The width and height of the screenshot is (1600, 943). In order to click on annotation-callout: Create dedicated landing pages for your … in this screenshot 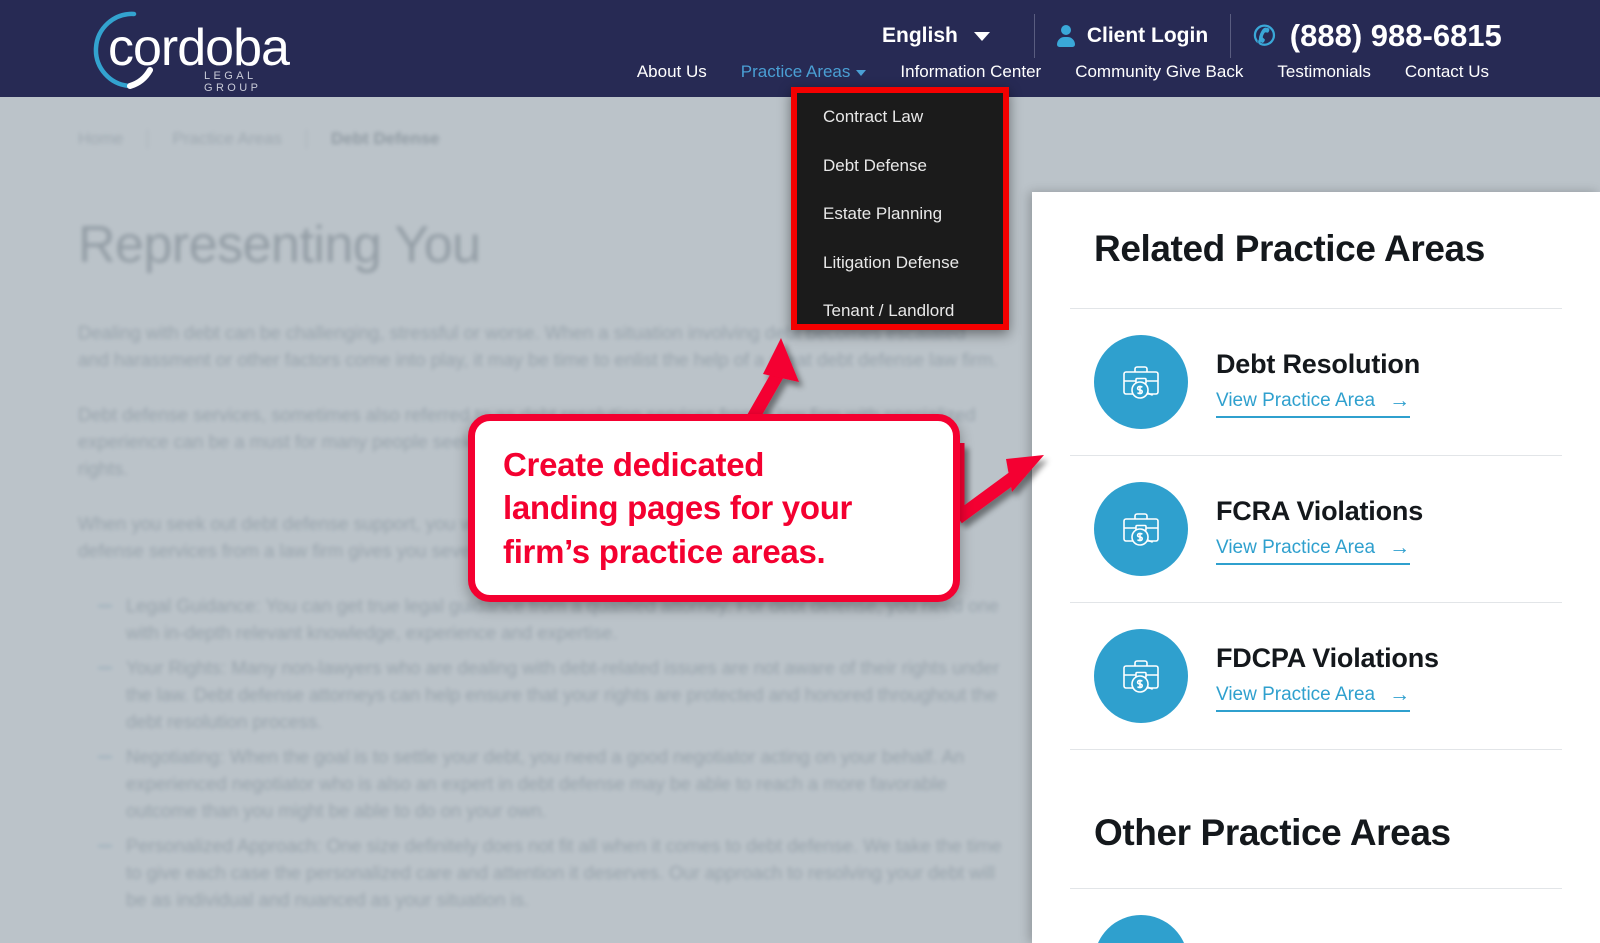, I will do `click(714, 508)`.